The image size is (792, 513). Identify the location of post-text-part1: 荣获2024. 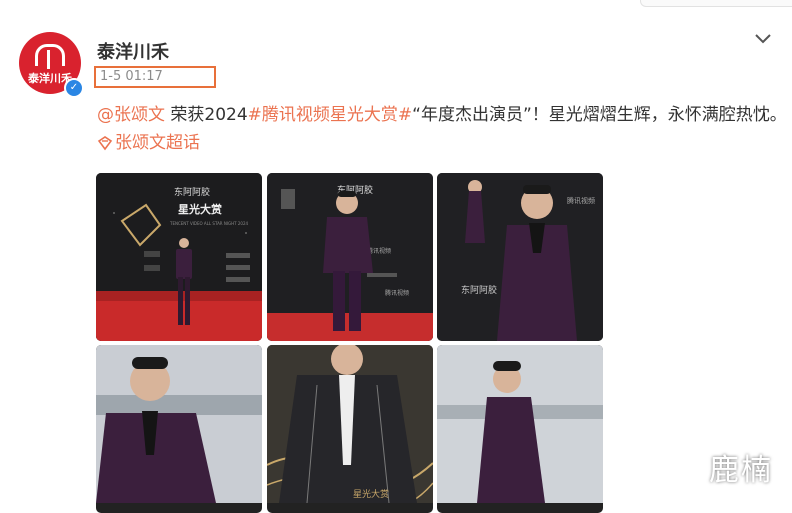
(206, 115).